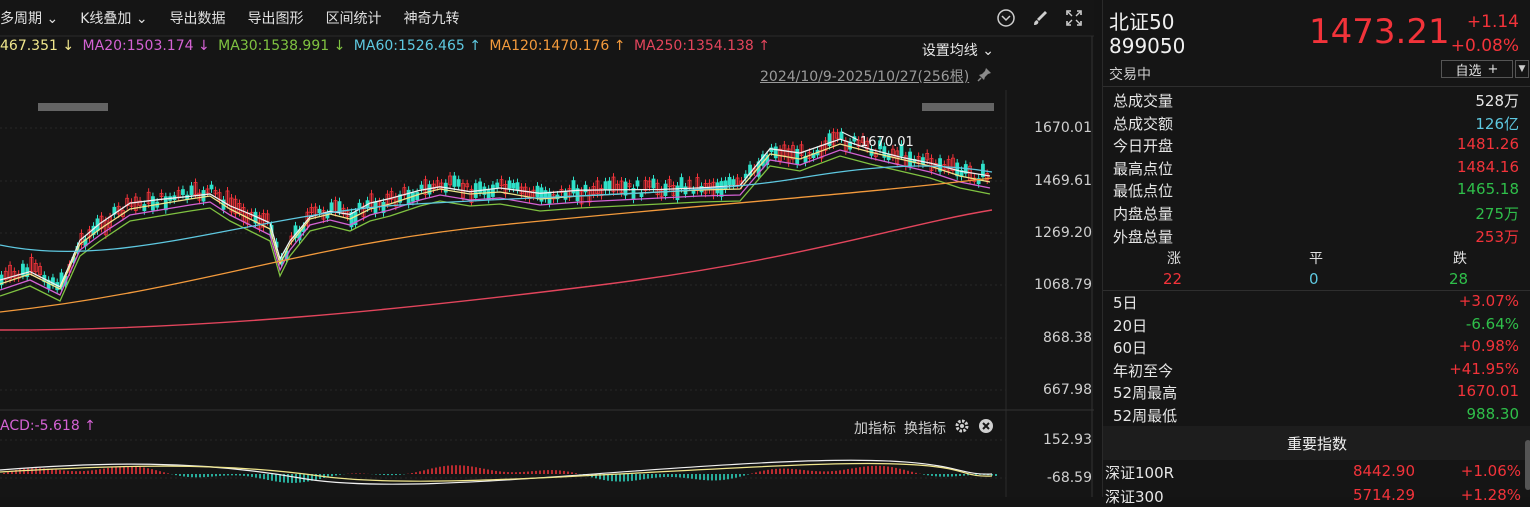 The height and width of the screenshot is (507, 1530). I want to click on period-row: 5日 +3.07%, so click(1316, 303).